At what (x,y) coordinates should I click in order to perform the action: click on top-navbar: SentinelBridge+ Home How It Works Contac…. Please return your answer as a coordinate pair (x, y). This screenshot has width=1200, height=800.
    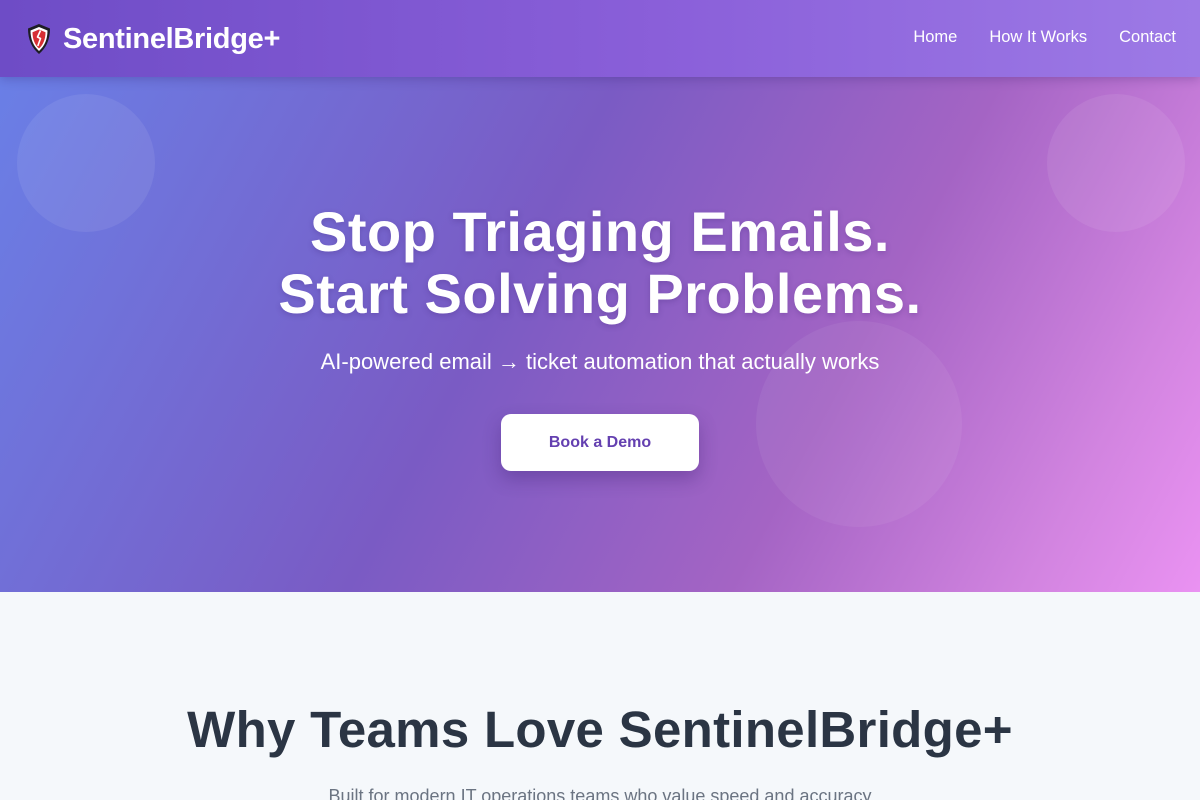
    Looking at the image, I should click on (600, 38).